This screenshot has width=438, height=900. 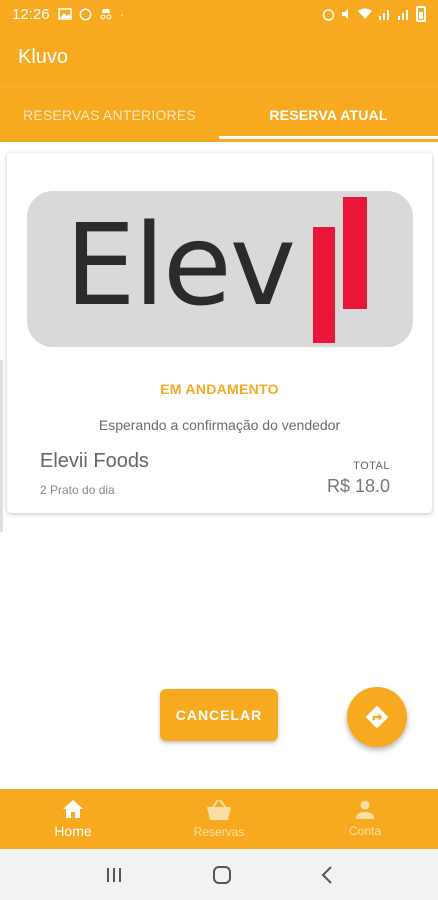 What do you see at coordinates (219, 14) in the screenshot?
I see `status-bar: 12:26 ·` at bounding box center [219, 14].